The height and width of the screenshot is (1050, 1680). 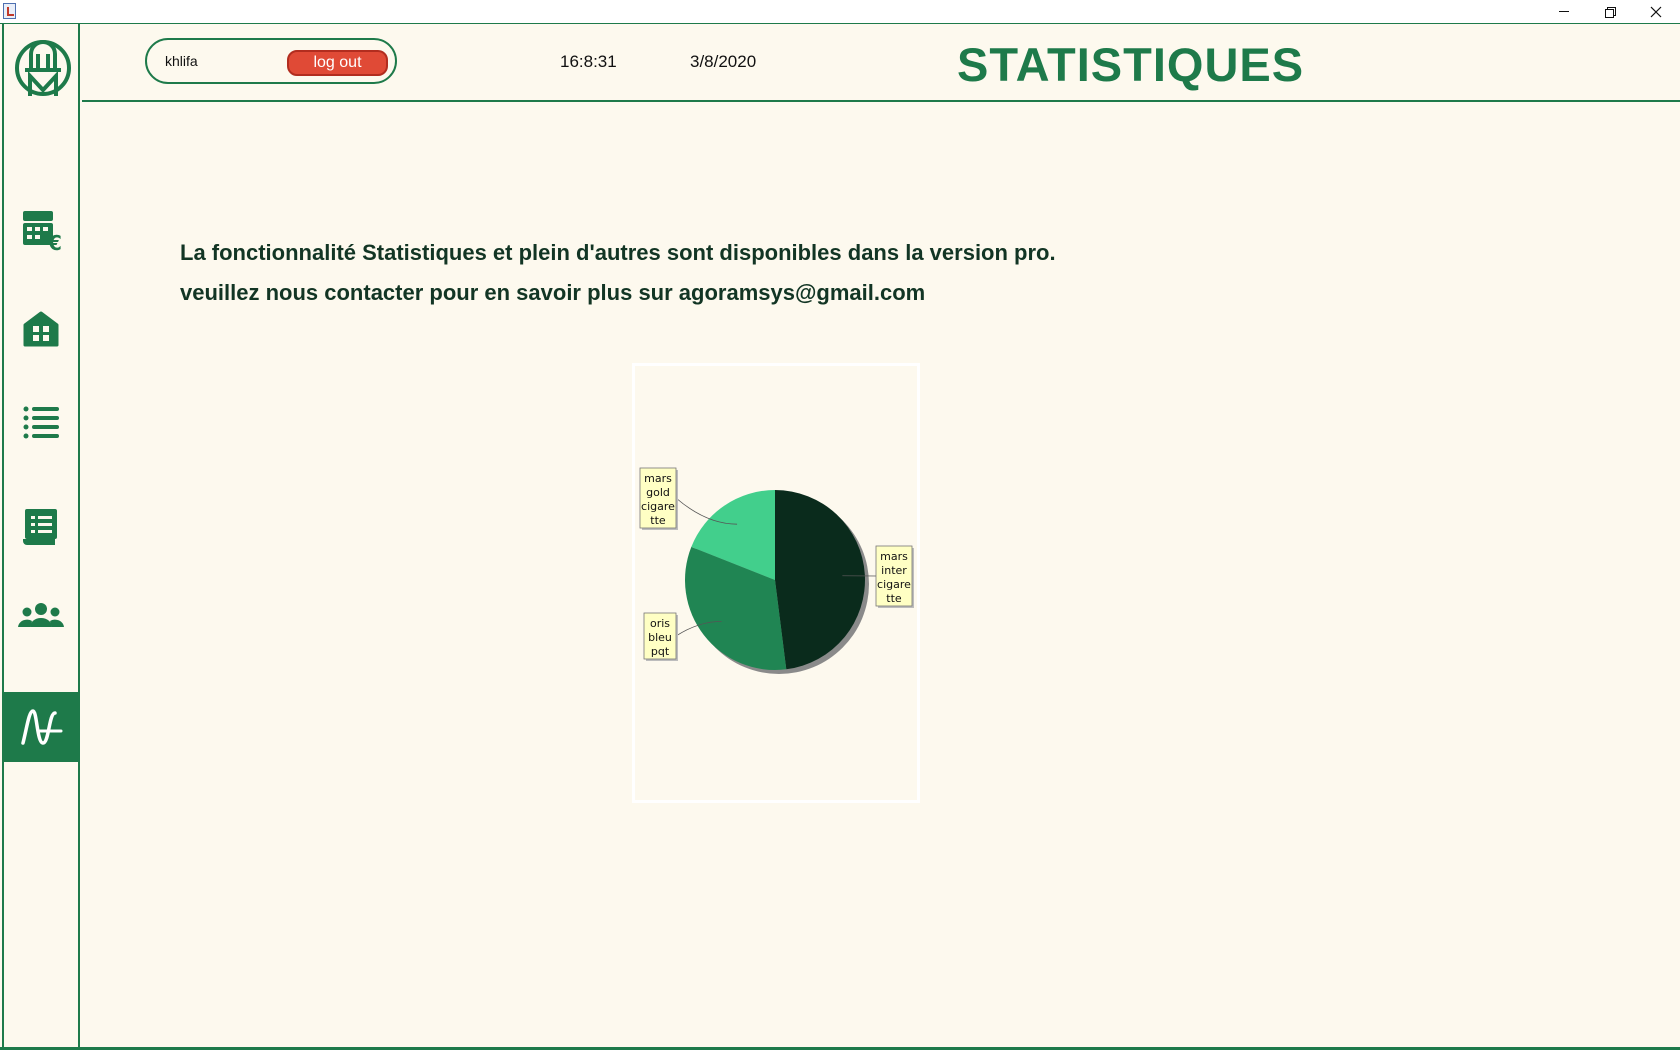 What do you see at coordinates (43, 68) in the screenshot?
I see `app-logo` at bounding box center [43, 68].